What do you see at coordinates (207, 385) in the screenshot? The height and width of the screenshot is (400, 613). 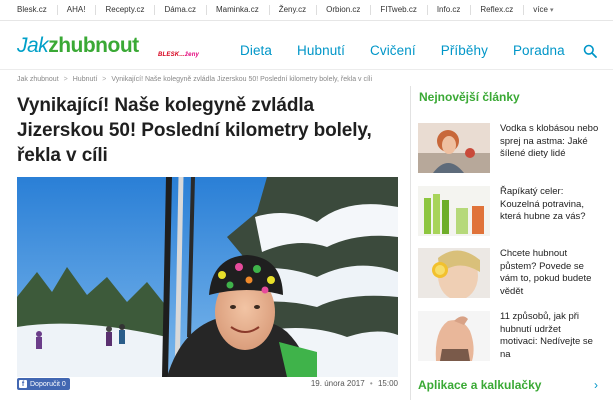 I see `article-meta: f Doporučit 0 19. února 2017 • 15:00` at bounding box center [207, 385].